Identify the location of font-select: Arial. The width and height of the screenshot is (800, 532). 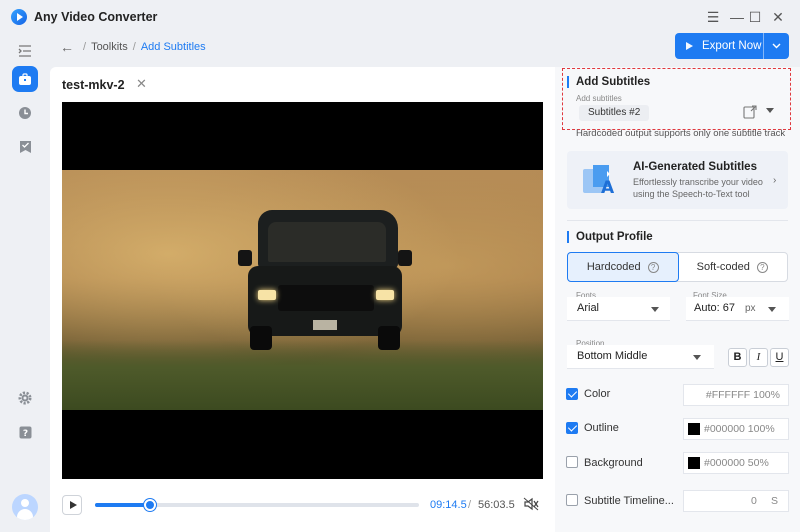
(618, 309).